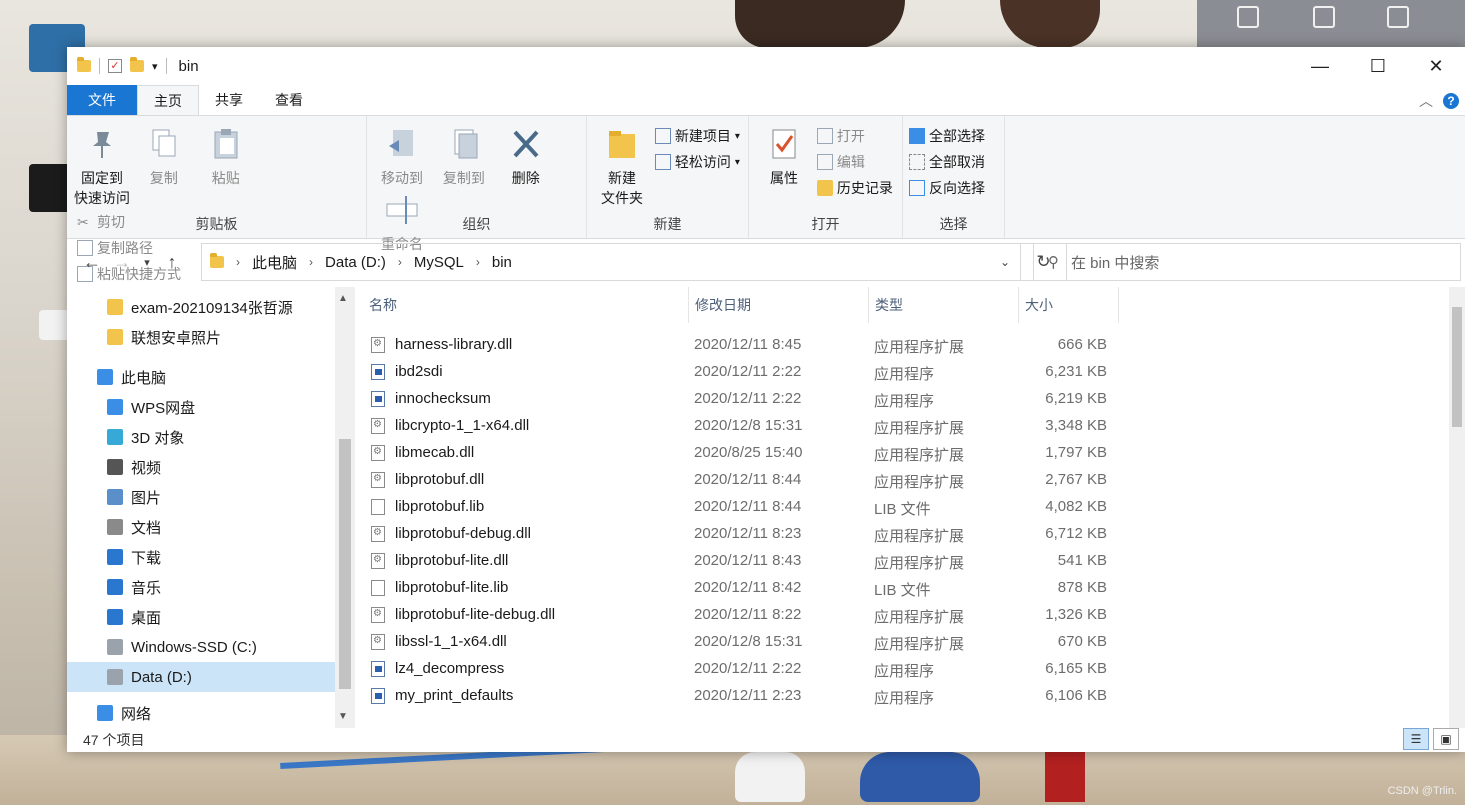 The width and height of the screenshot is (1465, 805). What do you see at coordinates (1436, 66) in the screenshot?
I see `close-button: ✕` at bounding box center [1436, 66].